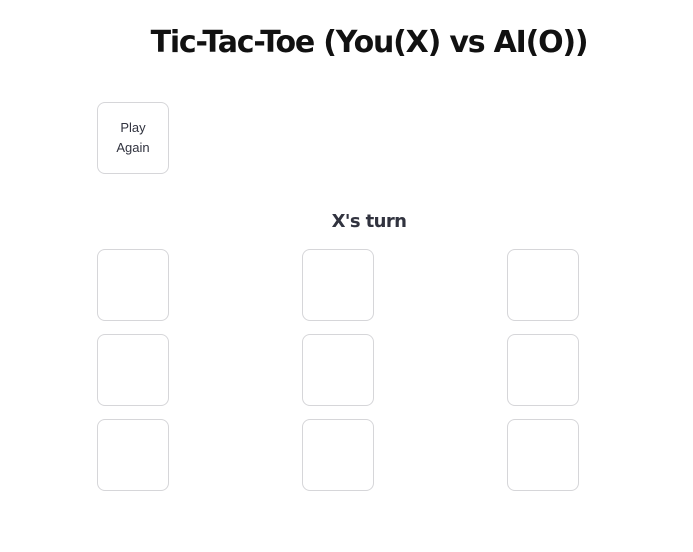 The image size is (693, 552). What do you see at coordinates (133, 285) in the screenshot?
I see `board-cell-r1-c1` at bounding box center [133, 285].